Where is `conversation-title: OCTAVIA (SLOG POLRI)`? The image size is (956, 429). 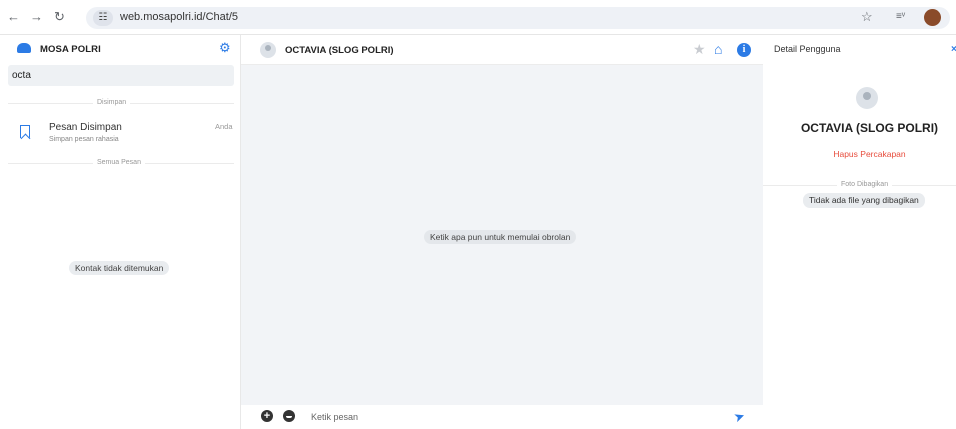 conversation-title: OCTAVIA (SLOG POLRI) is located at coordinates (339, 50).